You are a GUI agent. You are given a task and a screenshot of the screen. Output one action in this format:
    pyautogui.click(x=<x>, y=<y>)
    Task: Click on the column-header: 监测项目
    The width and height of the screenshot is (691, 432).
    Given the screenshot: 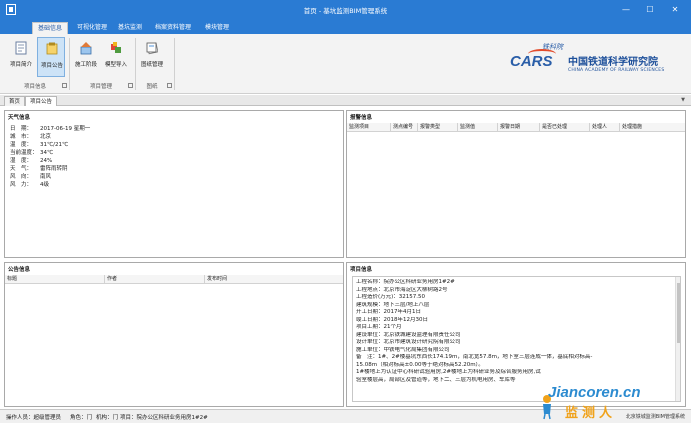 What is the action you would take?
    pyautogui.click(x=369, y=127)
    